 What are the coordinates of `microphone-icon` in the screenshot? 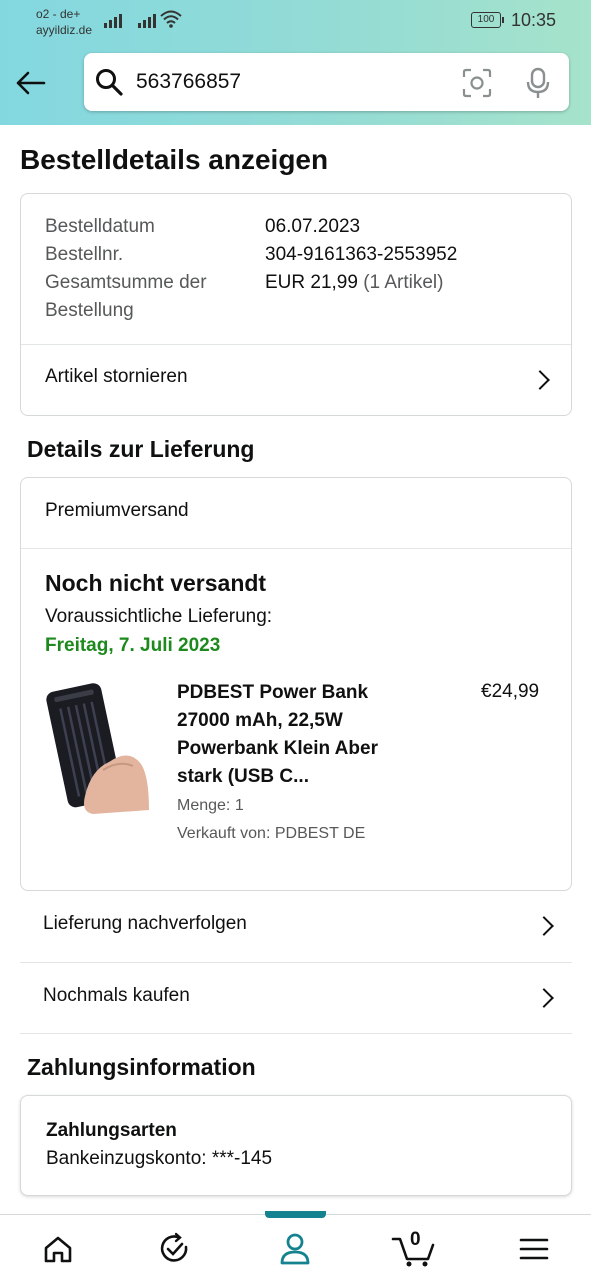 It's located at (538, 83).